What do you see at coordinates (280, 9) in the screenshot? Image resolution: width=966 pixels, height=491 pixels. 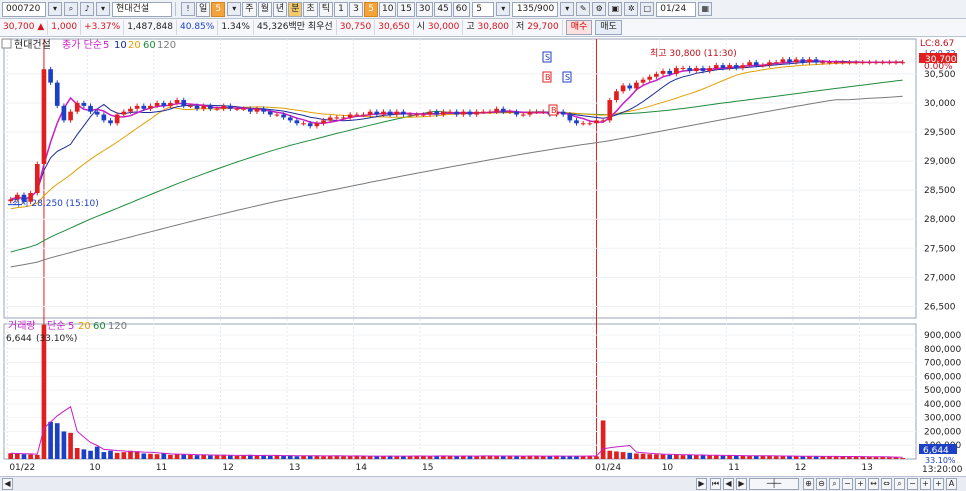 I see `period-year-button: 년` at bounding box center [280, 9].